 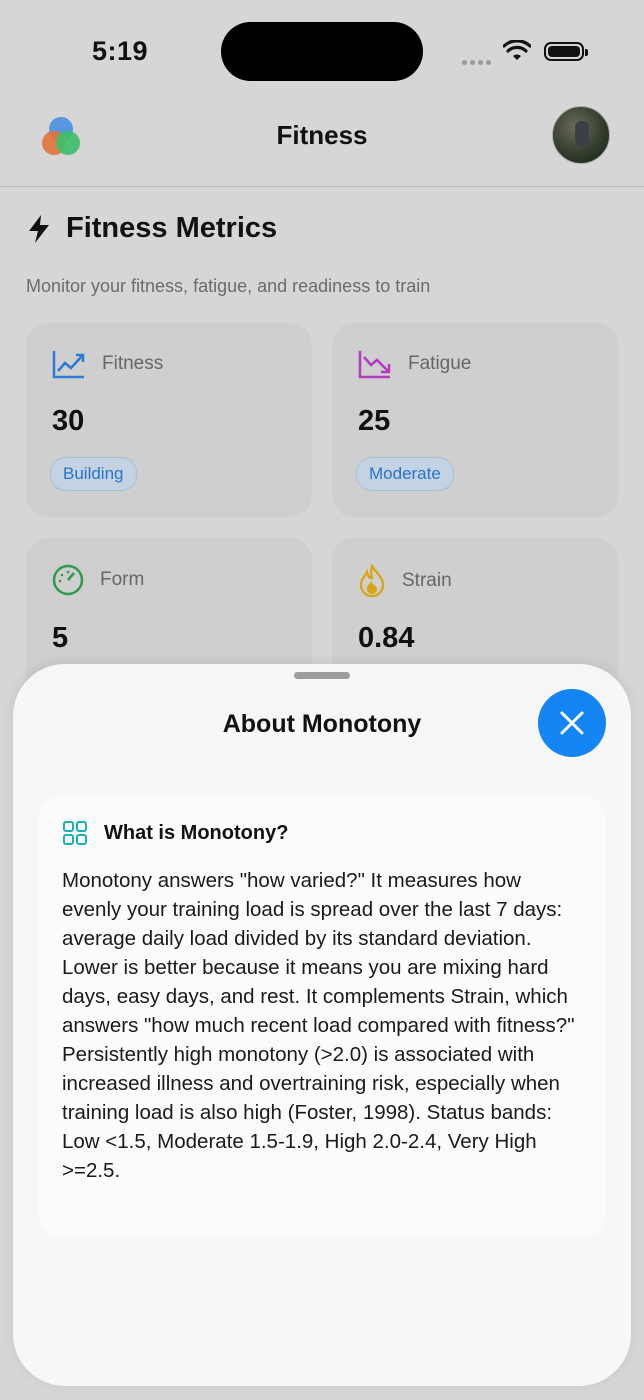 What do you see at coordinates (75, 833) in the screenshot?
I see `grid-icon` at bounding box center [75, 833].